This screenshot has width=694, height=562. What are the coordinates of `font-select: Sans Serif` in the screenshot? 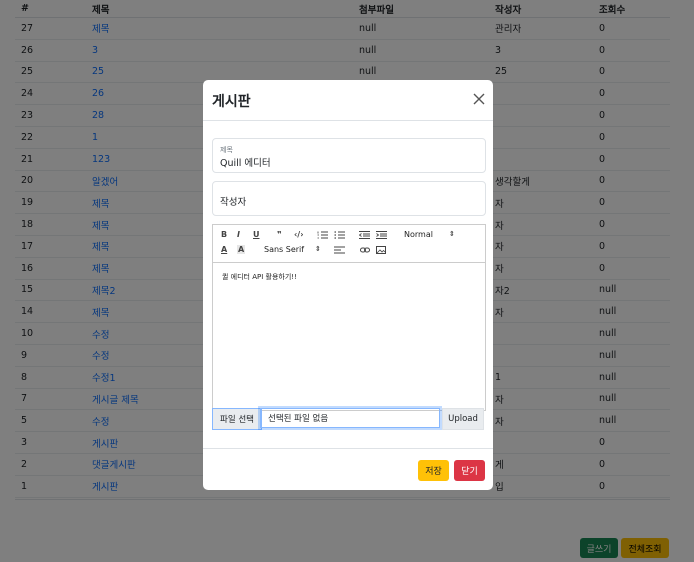 It's located at (284, 249).